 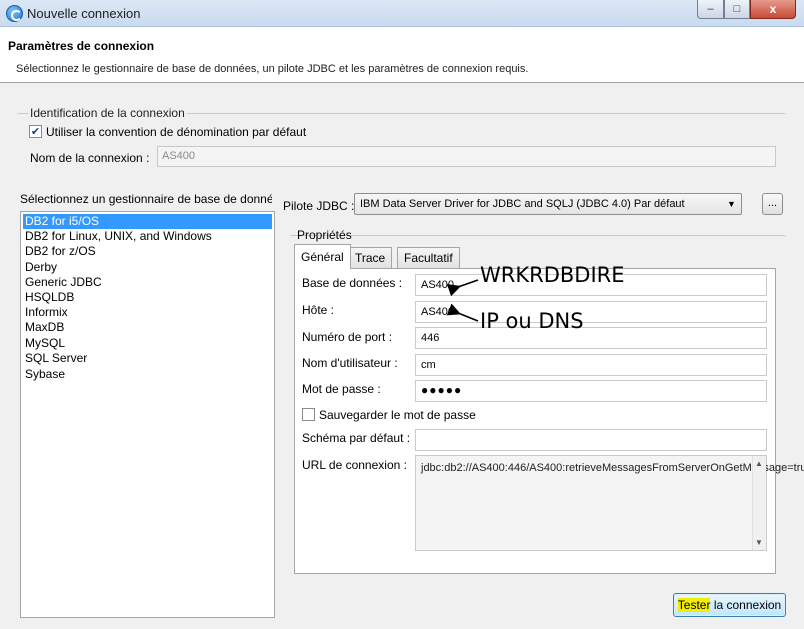 I want to click on save-password-label: Sauvegarder le mot de passe, so click(x=397, y=415).